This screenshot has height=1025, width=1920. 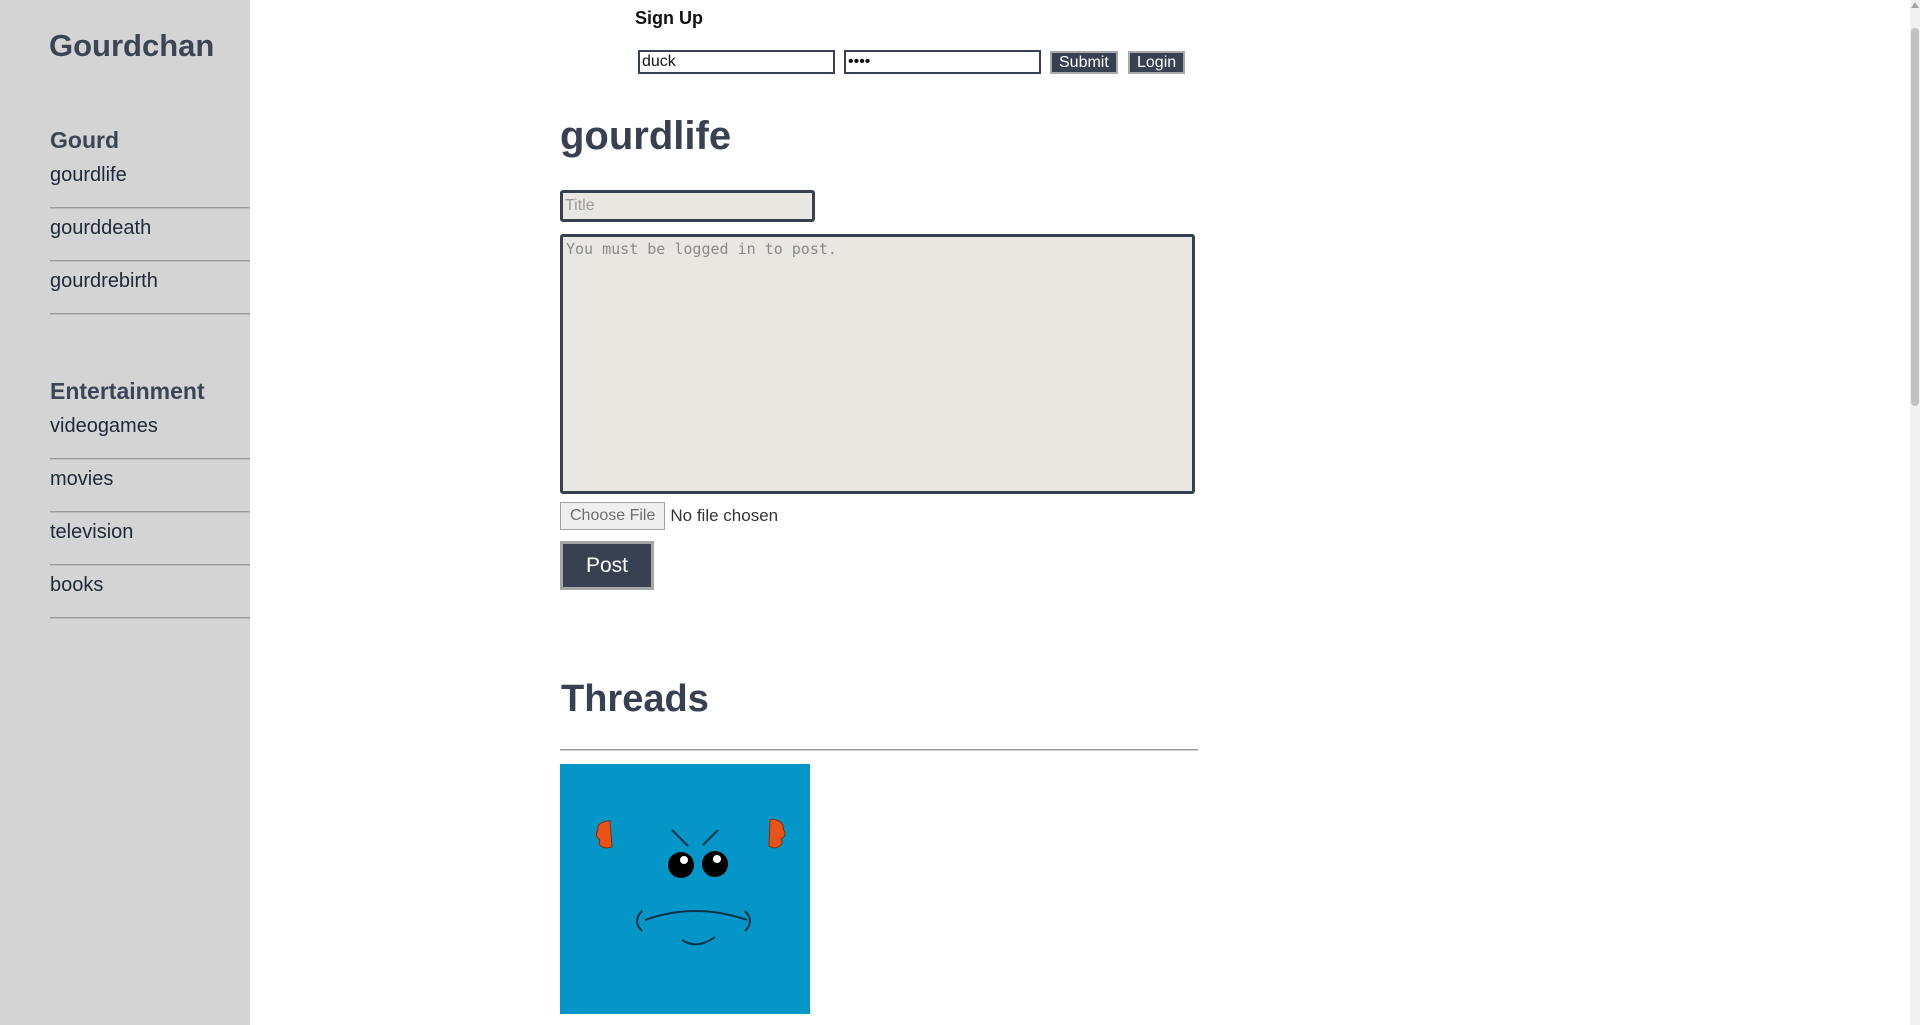 I want to click on auth-bar: Sign Up Submit Login, so click(x=910, y=41).